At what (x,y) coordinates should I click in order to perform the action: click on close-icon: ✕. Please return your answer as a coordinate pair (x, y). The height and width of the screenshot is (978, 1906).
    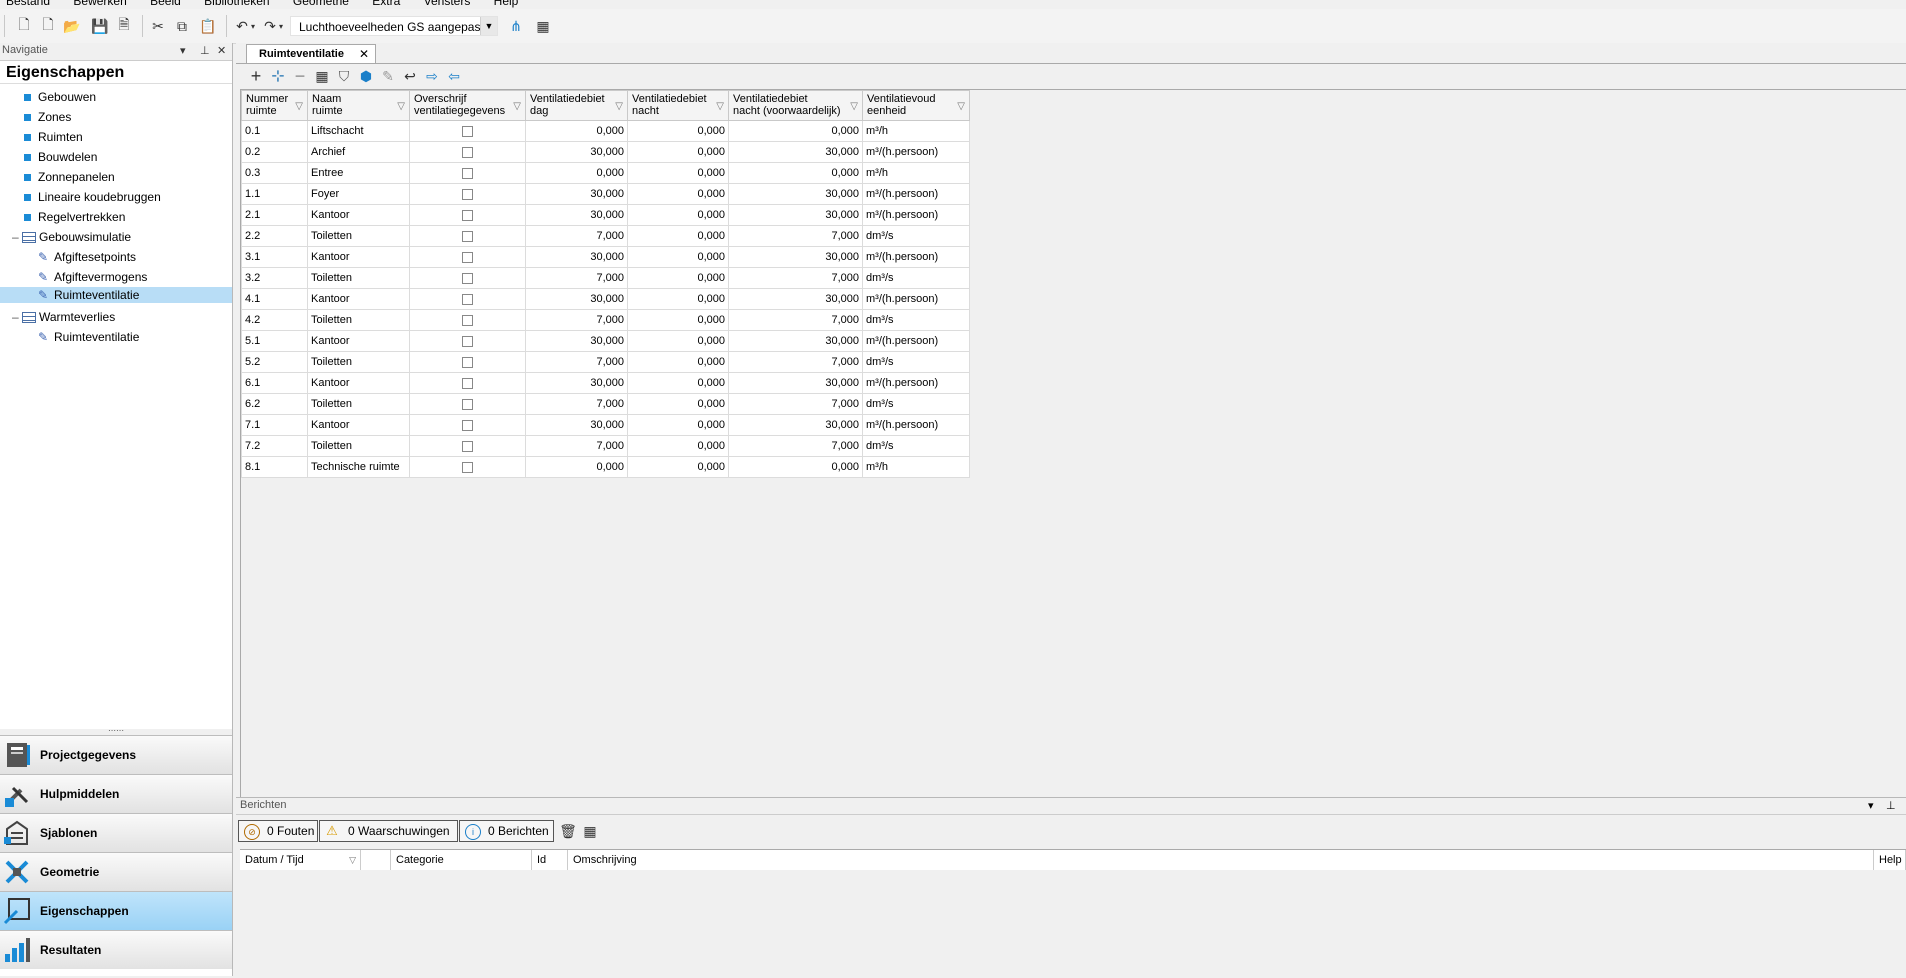
    Looking at the image, I should click on (221, 50).